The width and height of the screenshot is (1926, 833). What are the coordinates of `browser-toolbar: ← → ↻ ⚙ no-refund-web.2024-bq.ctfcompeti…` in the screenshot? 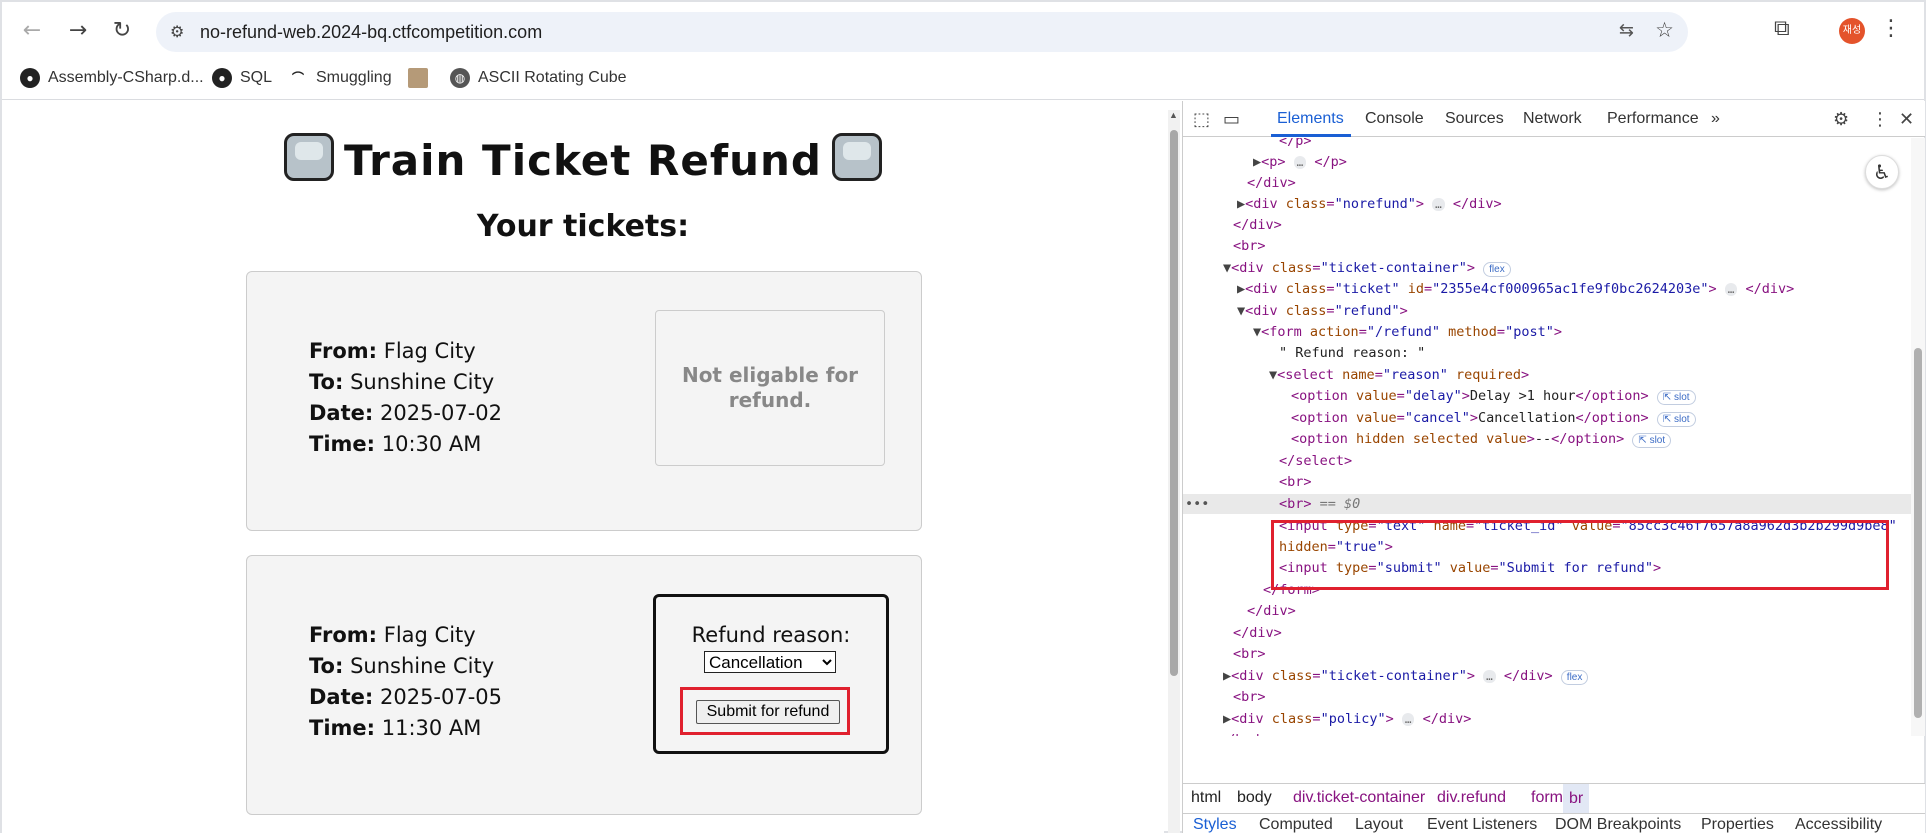 It's located at (963, 30).